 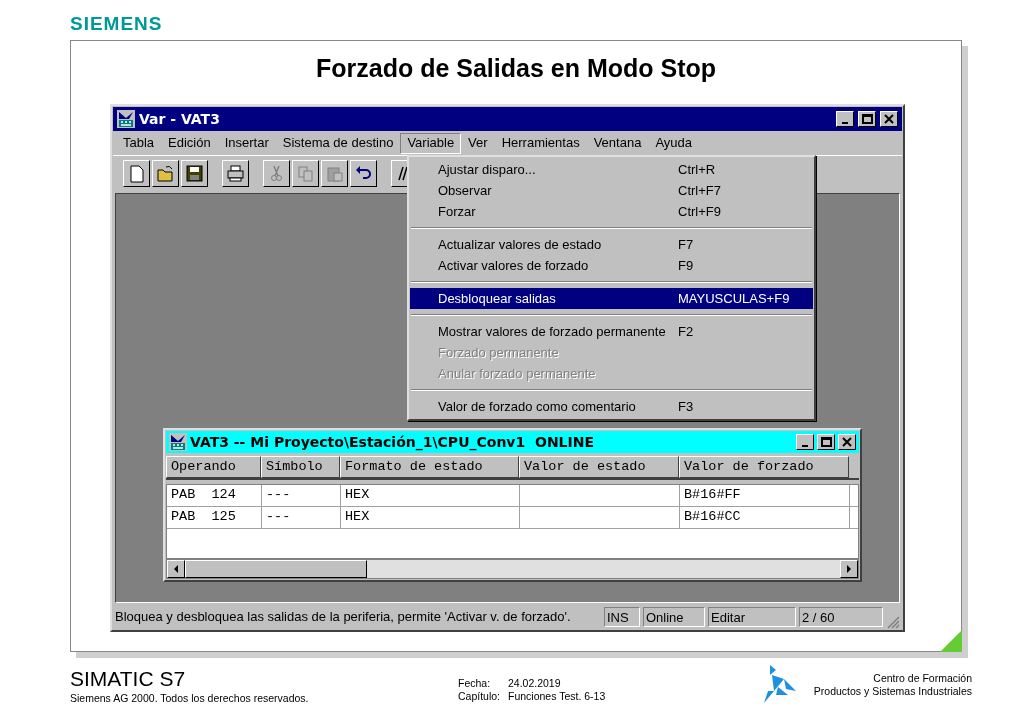 I want to click on status-message: Bloquea y desbloquea las salidas de la periferia, permite 'Activar v. de forzado'., so click(x=343, y=617).